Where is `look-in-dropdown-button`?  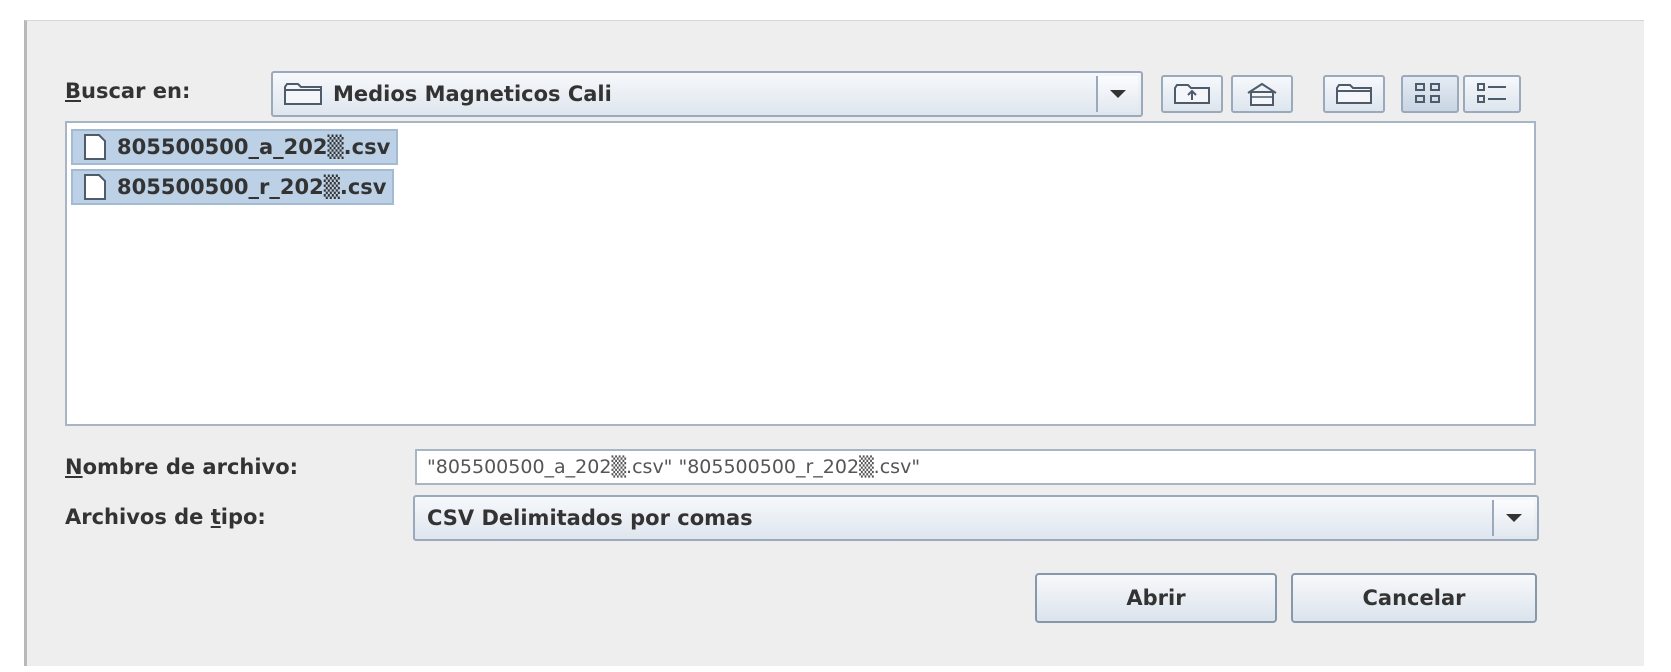
look-in-dropdown-button is located at coordinates (1117, 94).